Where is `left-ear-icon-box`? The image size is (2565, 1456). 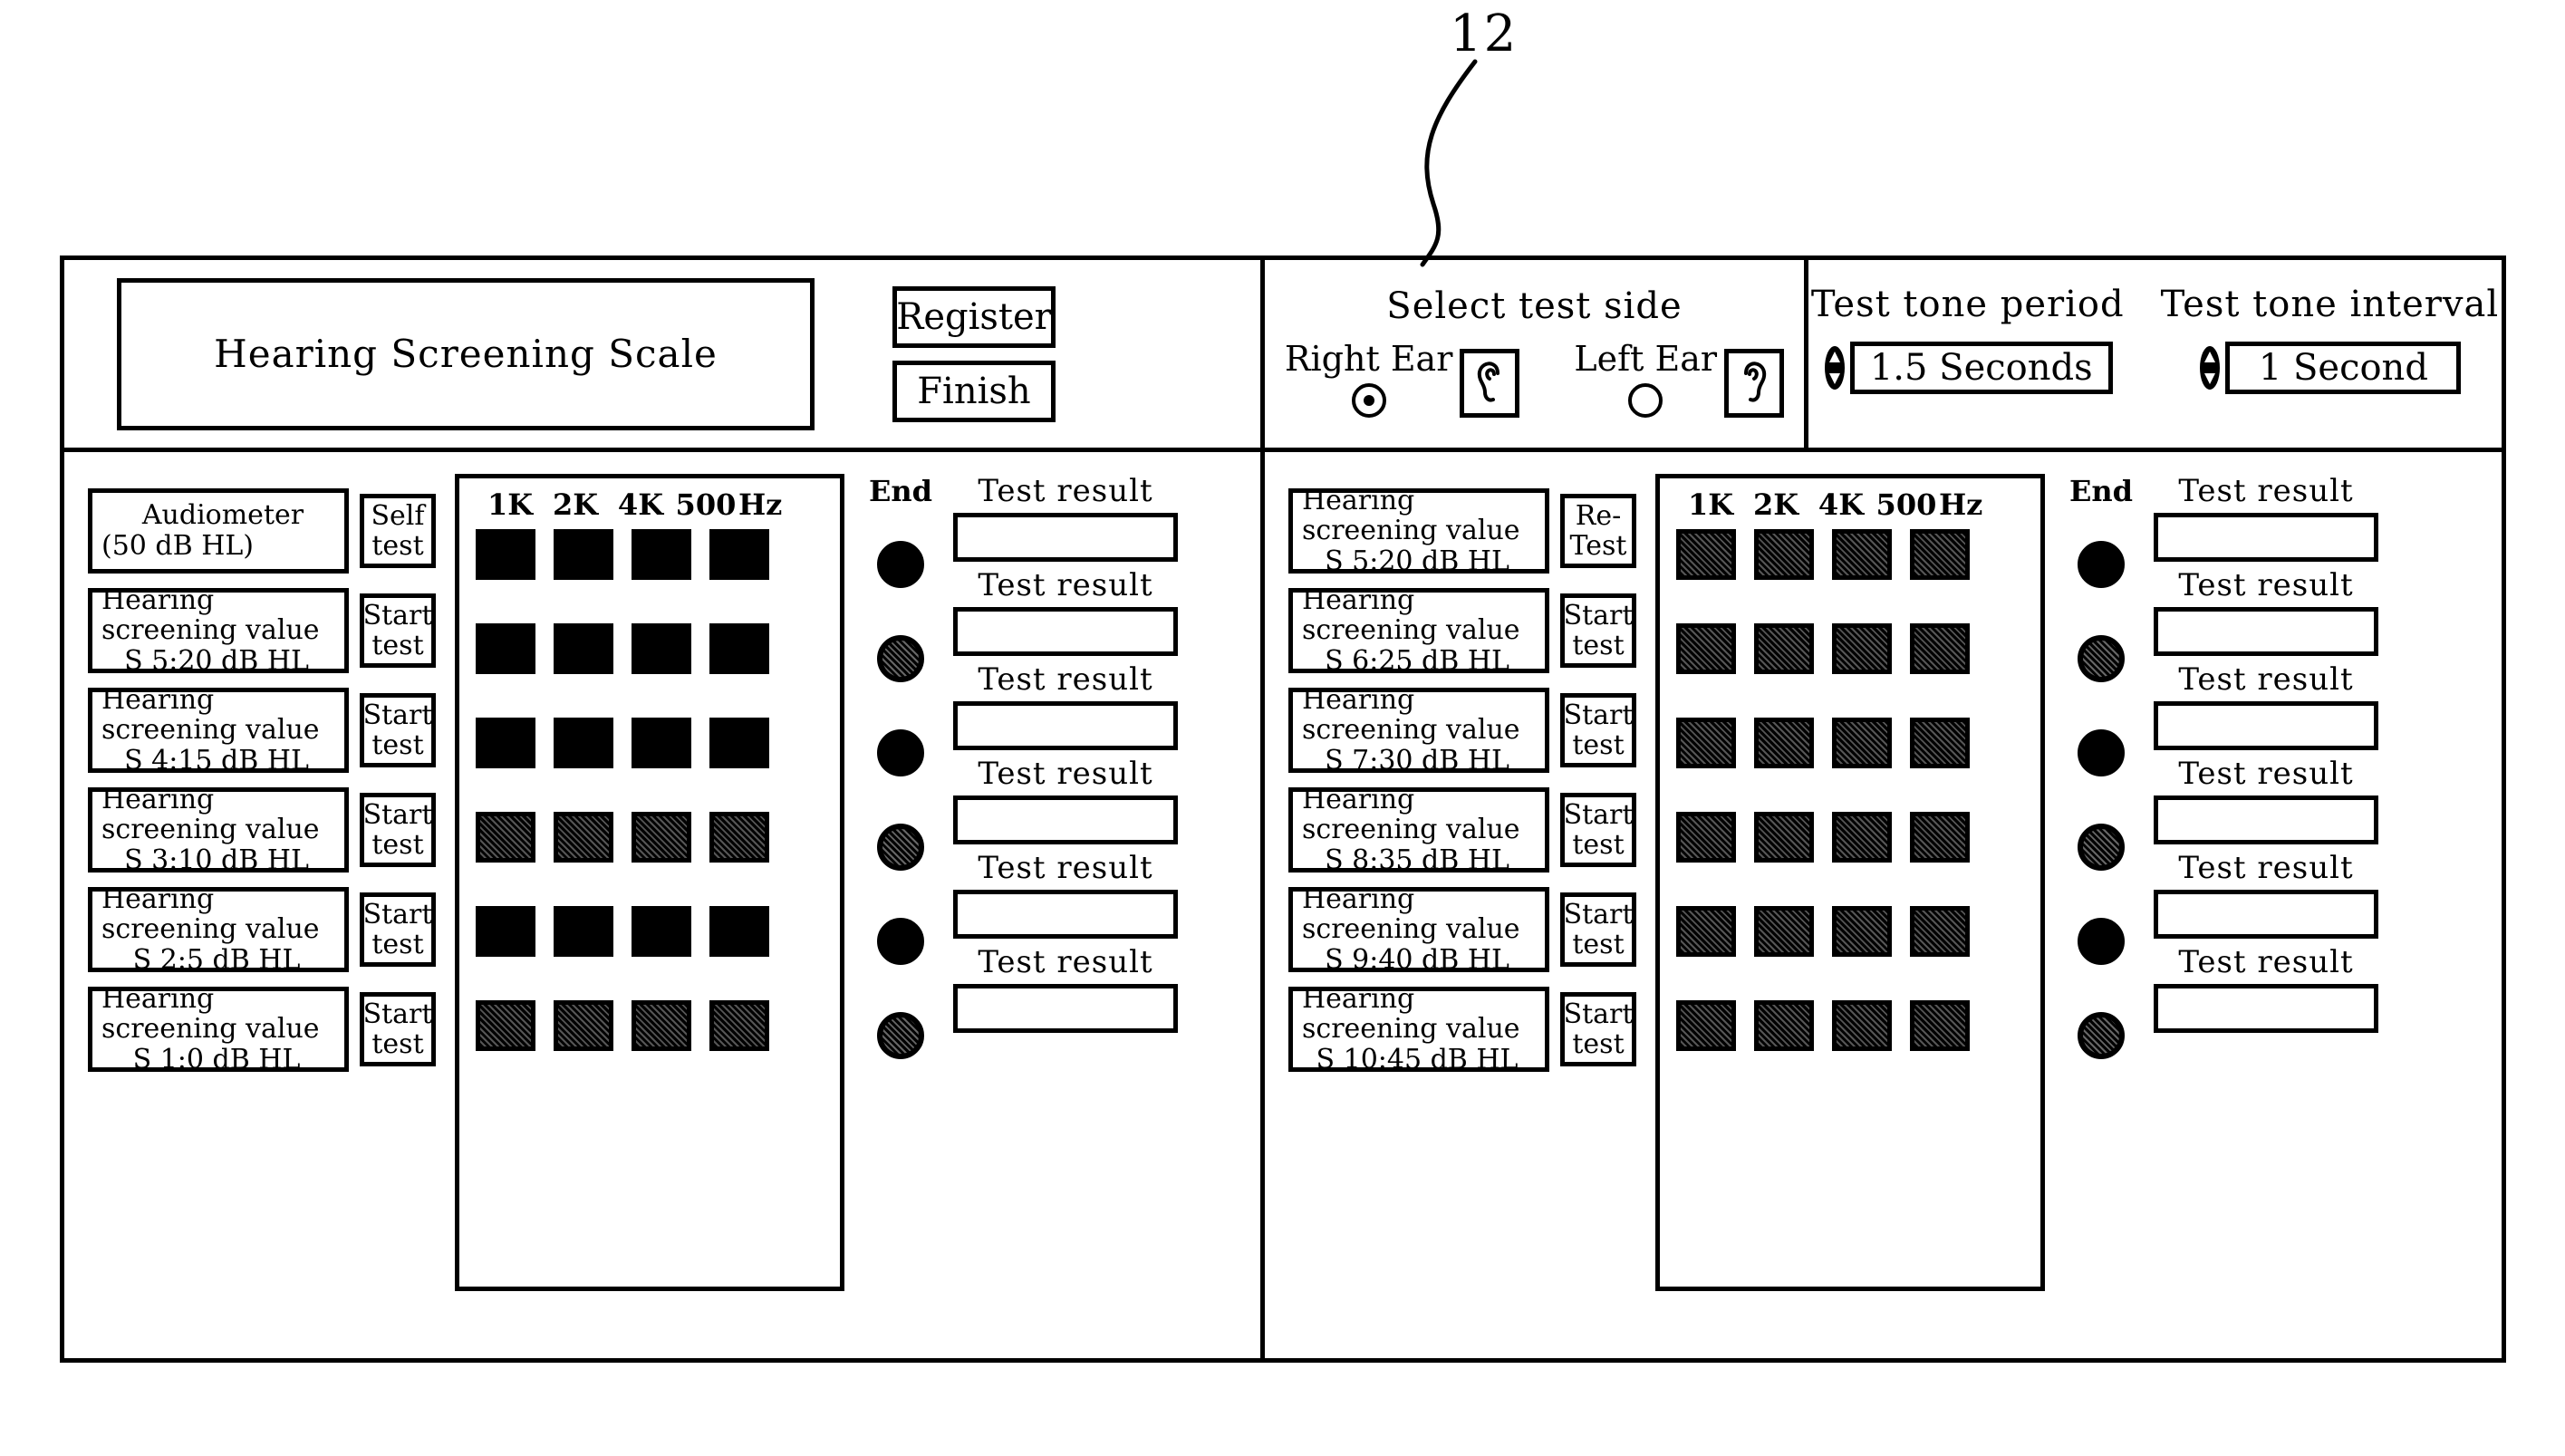 left-ear-icon-box is located at coordinates (1754, 383).